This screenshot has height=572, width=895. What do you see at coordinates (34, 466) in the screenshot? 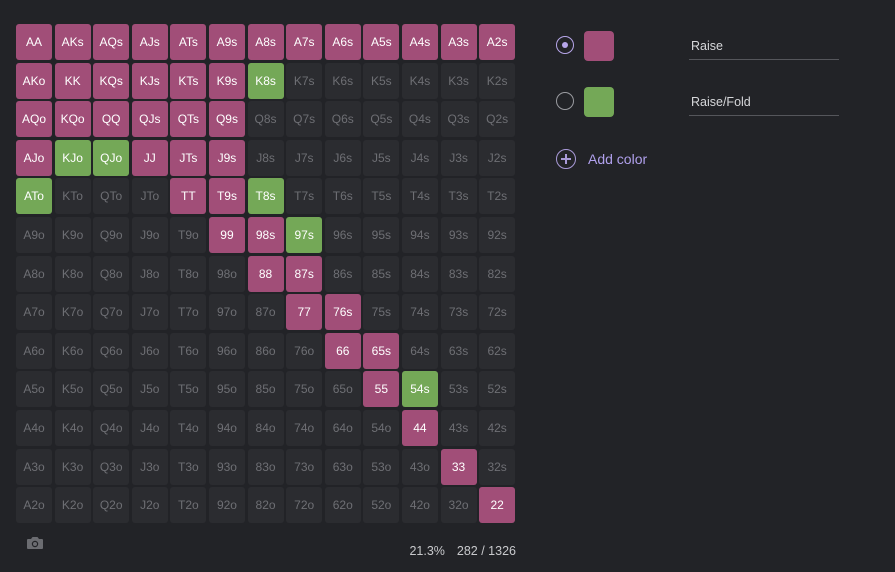
I see `hand-cell-a3o: A3o` at bounding box center [34, 466].